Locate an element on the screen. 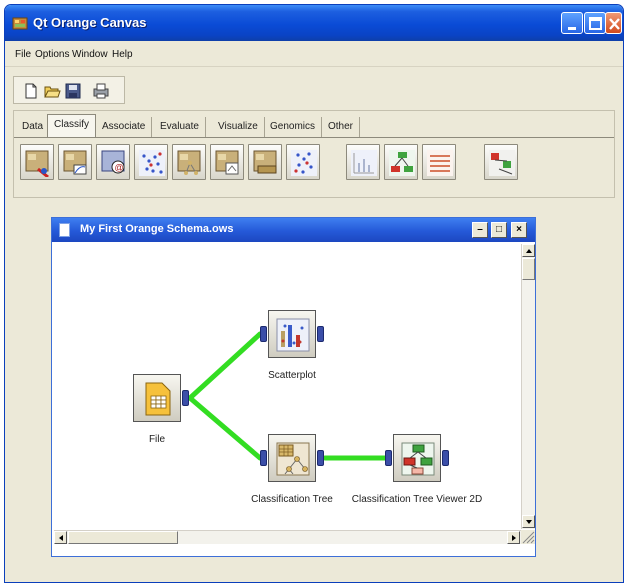 This screenshot has width=628, height=587. logistic-regression-widget-icon is located at coordinates (75, 162).